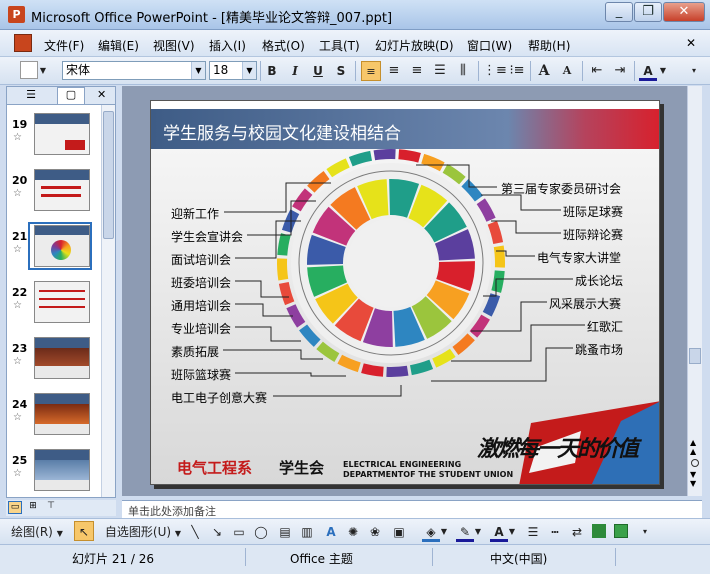 This screenshot has height=574, width=710. What do you see at coordinates (318, 71) in the screenshot?
I see `underline-button: U` at bounding box center [318, 71].